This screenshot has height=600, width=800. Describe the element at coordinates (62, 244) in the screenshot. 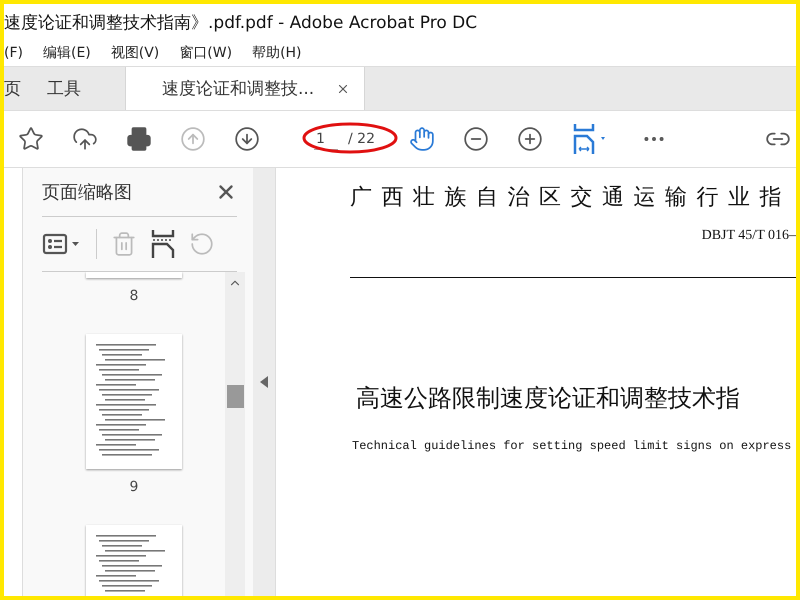

I see `thumbnail-options-icon` at that location.